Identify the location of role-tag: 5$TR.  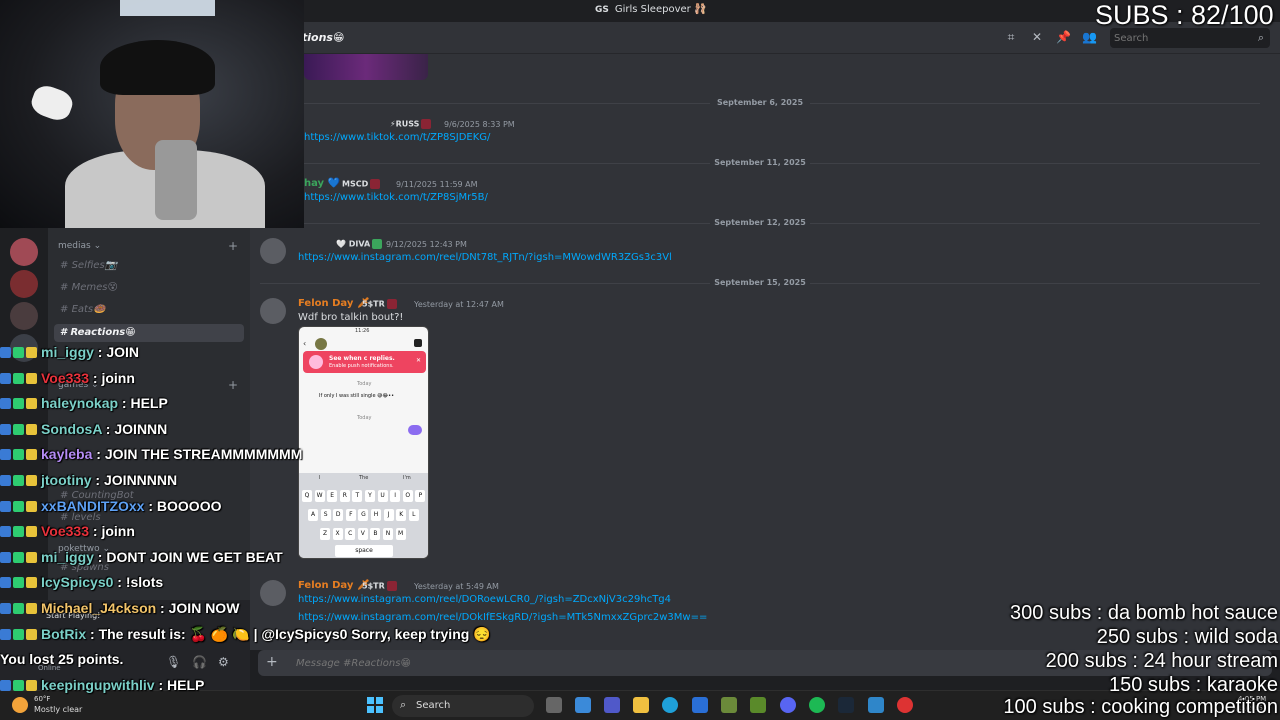
(379, 304).